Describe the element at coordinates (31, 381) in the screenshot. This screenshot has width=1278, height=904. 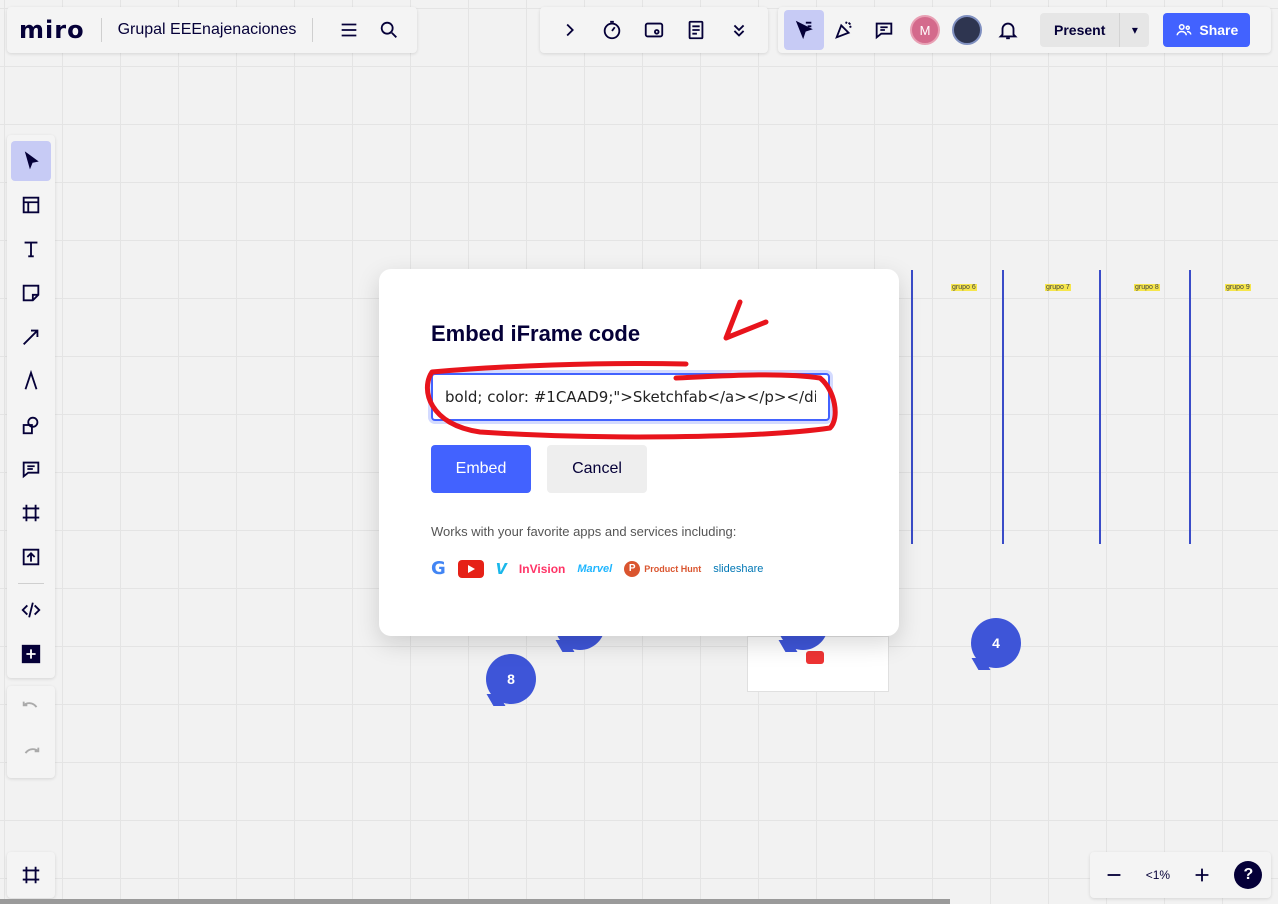
I see `pen-icon` at that location.